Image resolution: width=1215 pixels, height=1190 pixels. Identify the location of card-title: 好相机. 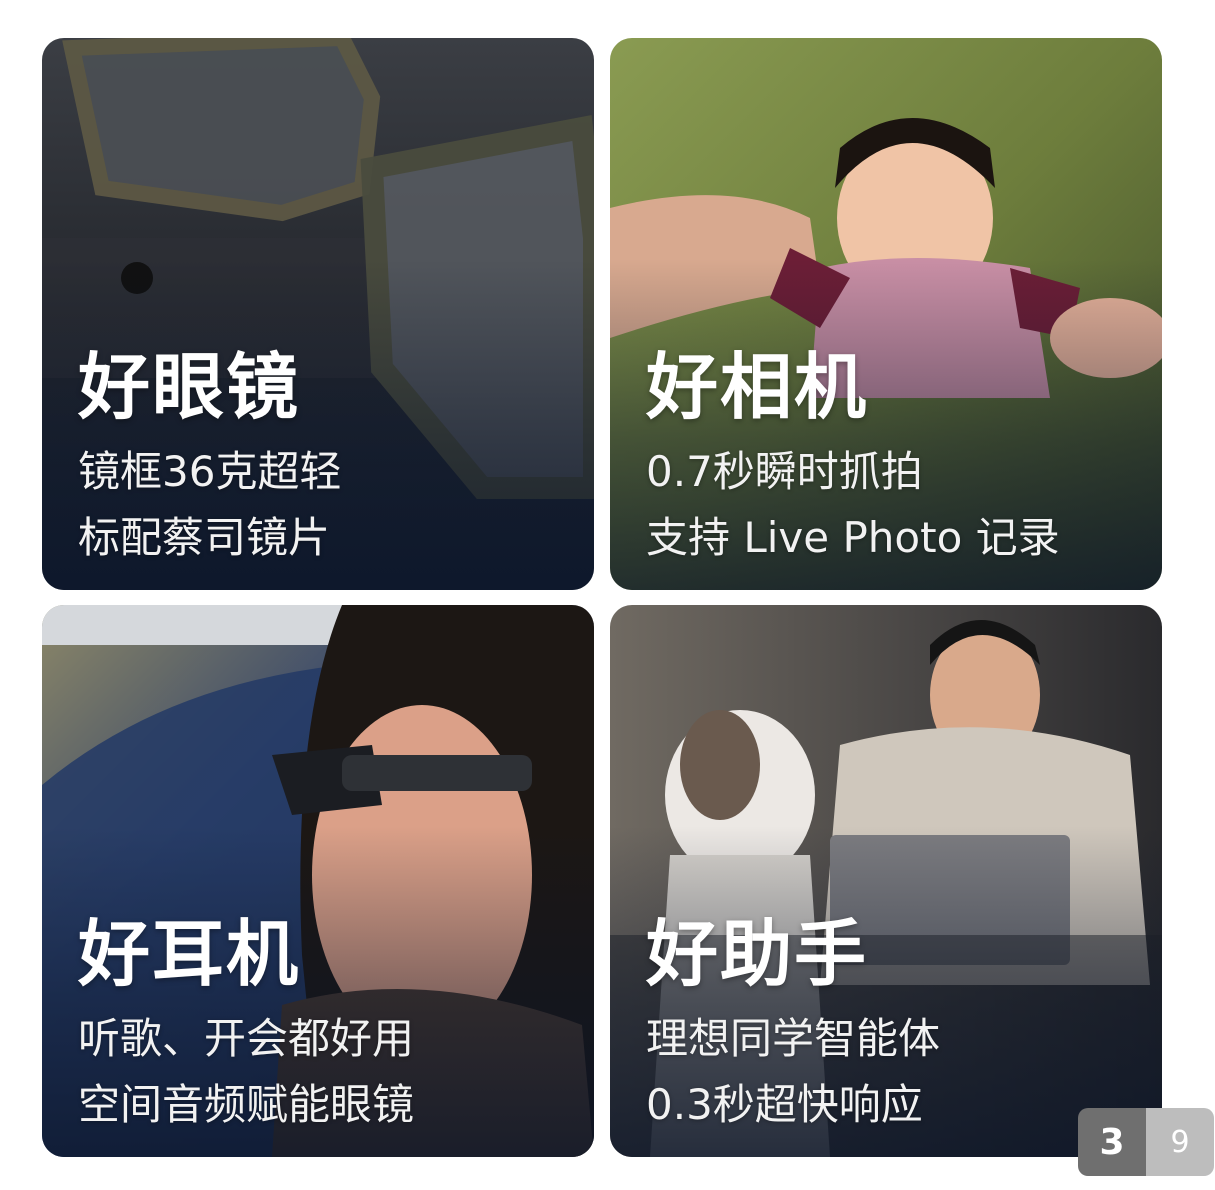
(757, 387).